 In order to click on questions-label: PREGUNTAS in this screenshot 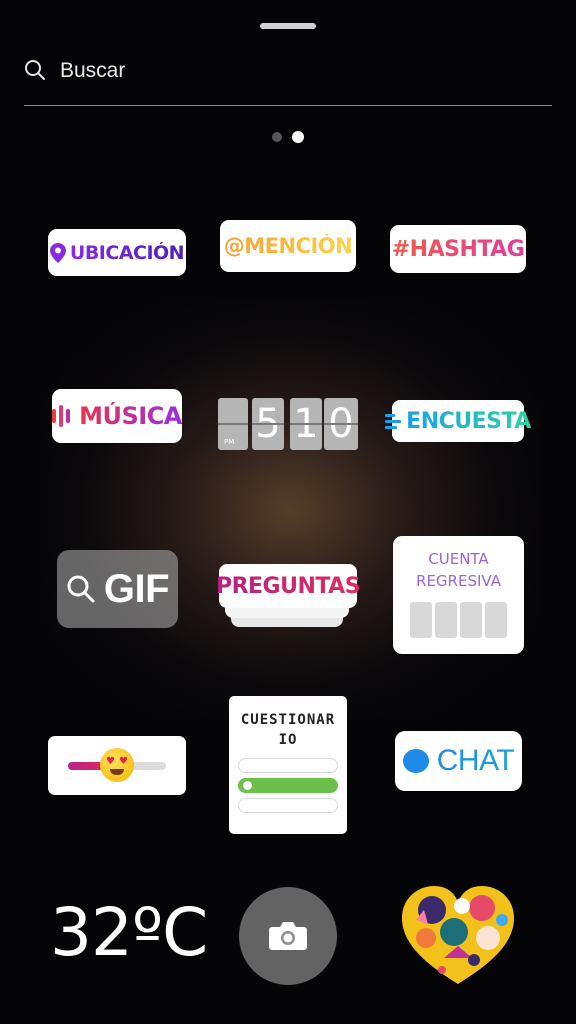, I will do `click(288, 586)`.